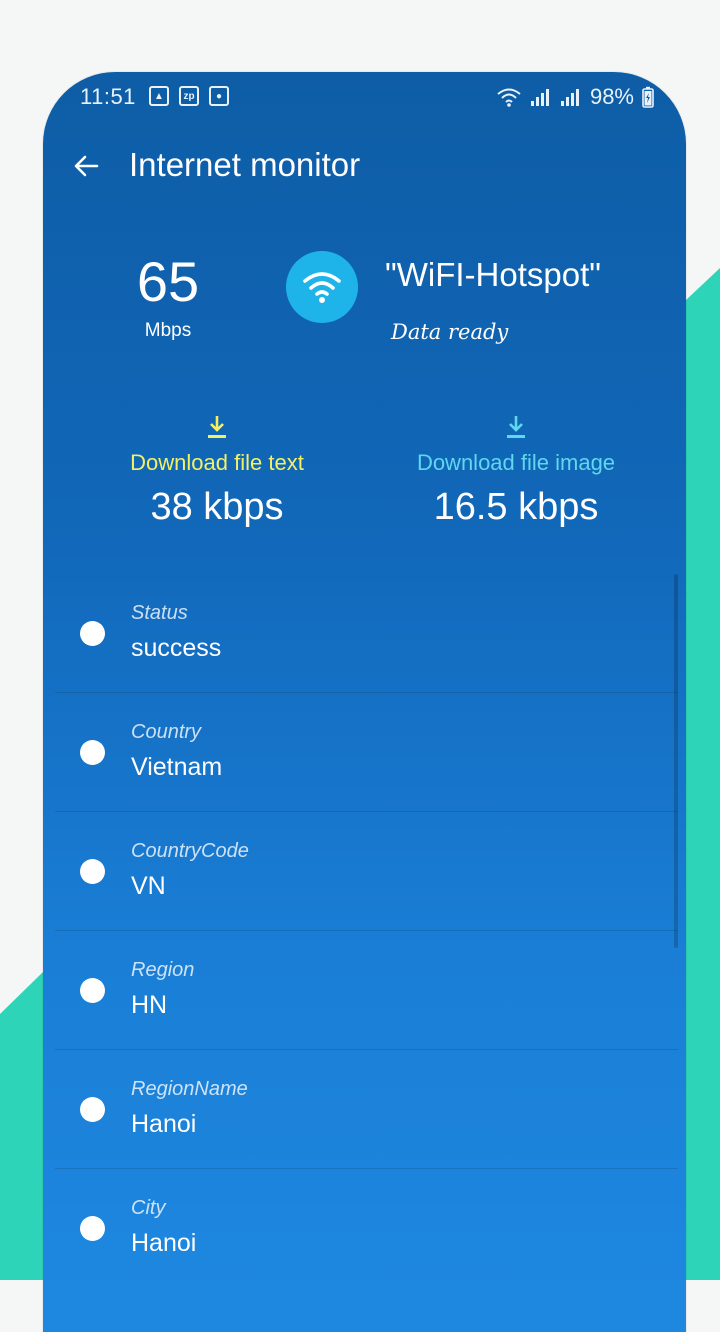 Image resolution: width=720 pixels, height=1332 pixels. Describe the element at coordinates (611, 96) in the screenshot. I see `battery-percent: 98%` at that location.